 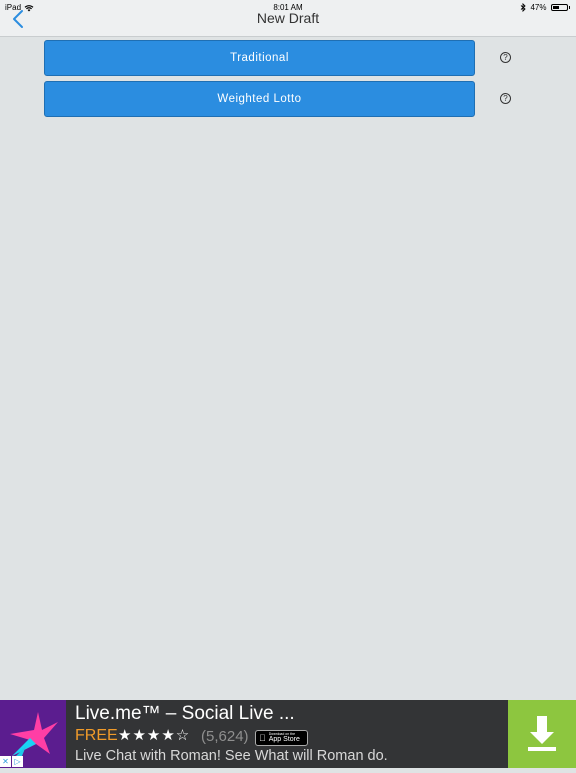 I want to click on ad-price: FREE, so click(x=96, y=735).